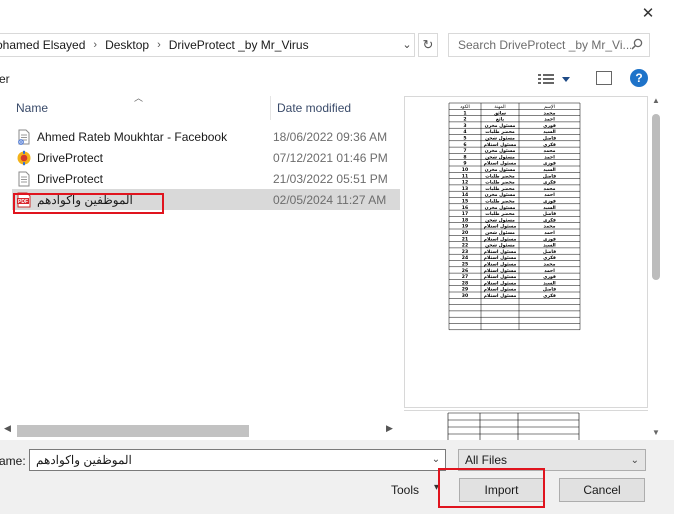 The width and height of the screenshot is (674, 514). What do you see at coordinates (465, 258) in the screenshot?
I see `preview-cell: 24` at bounding box center [465, 258].